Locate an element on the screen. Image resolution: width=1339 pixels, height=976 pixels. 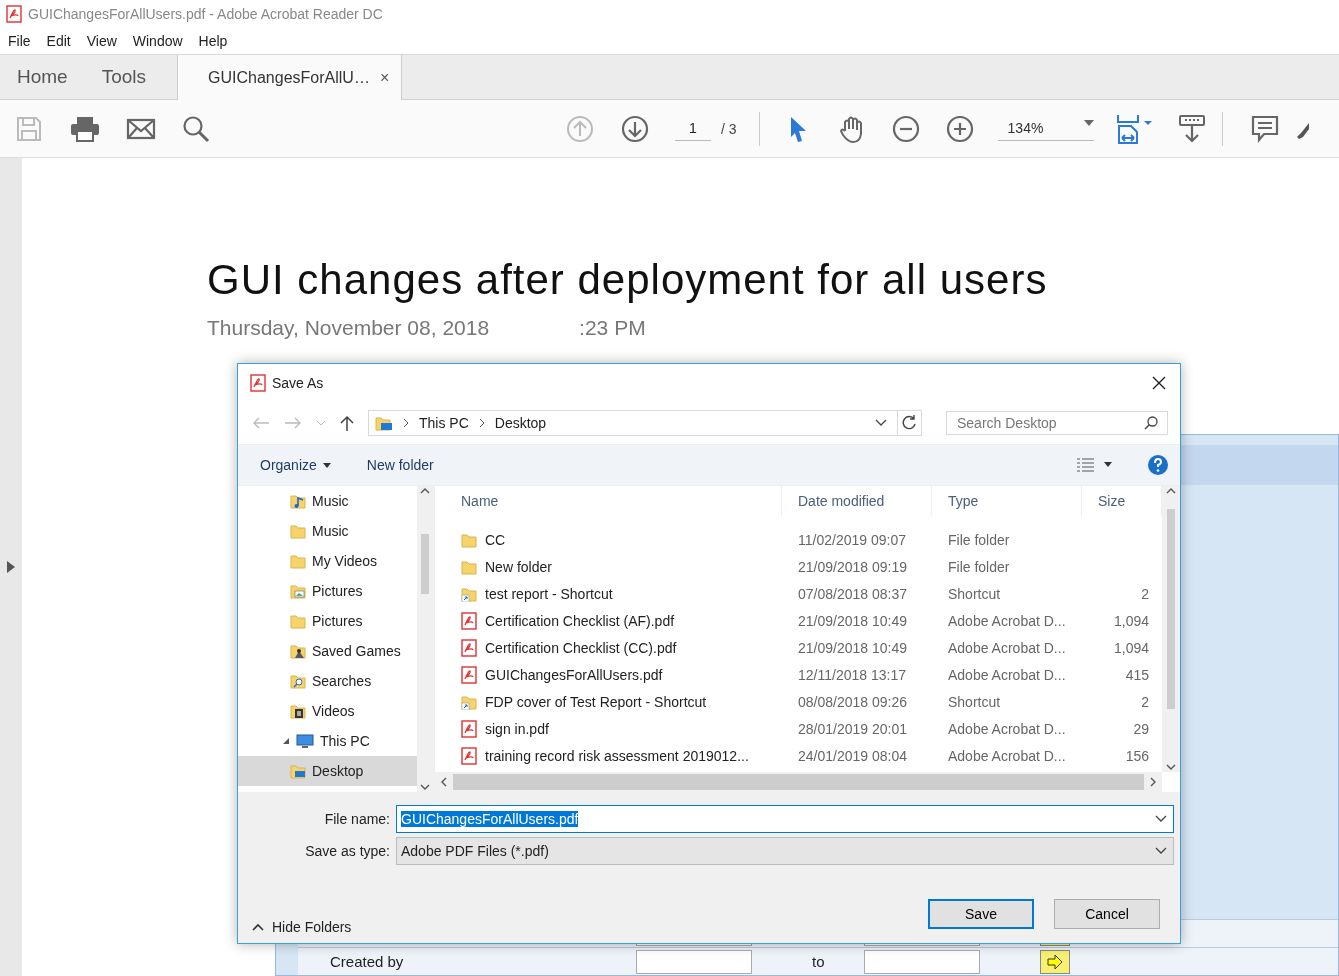
dialog-button: Cancel is located at coordinates (1107, 914).